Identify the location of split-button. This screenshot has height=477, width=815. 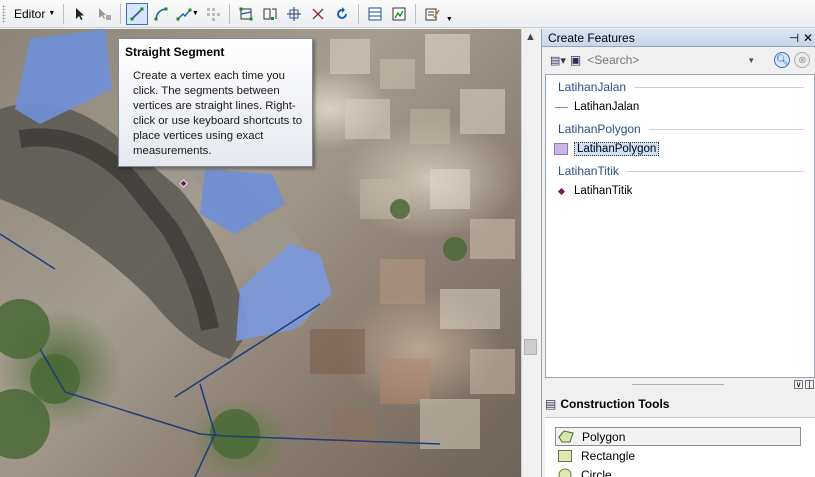
(294, 14).